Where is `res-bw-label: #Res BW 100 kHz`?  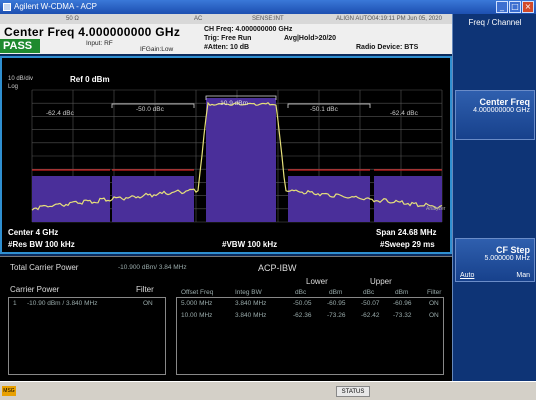 res-bw-label: #Res BW 100 kHz is located at coordinates (41, 244).